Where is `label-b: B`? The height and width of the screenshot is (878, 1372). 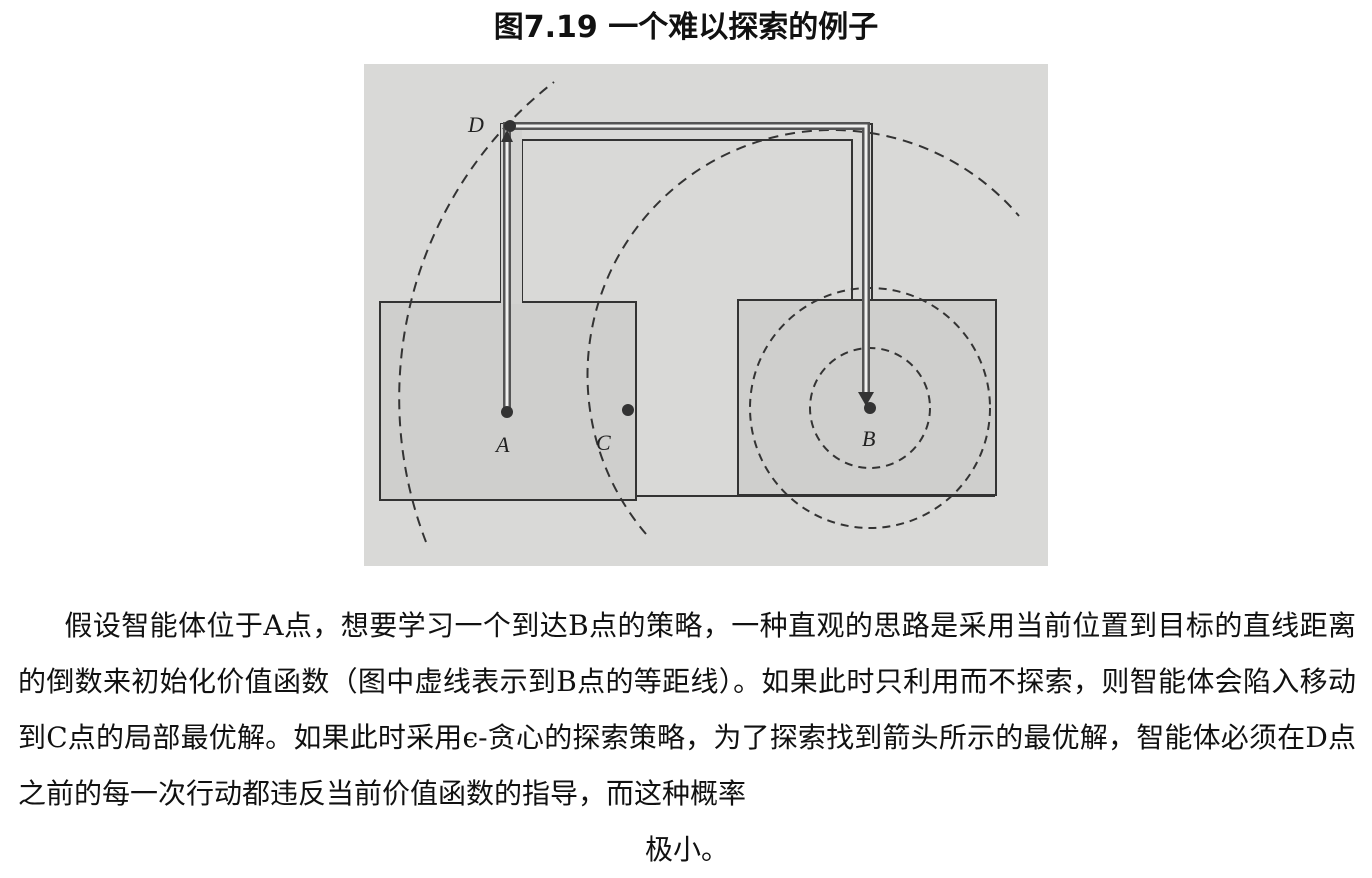 label-b: B is located at coordinates (868, 438).